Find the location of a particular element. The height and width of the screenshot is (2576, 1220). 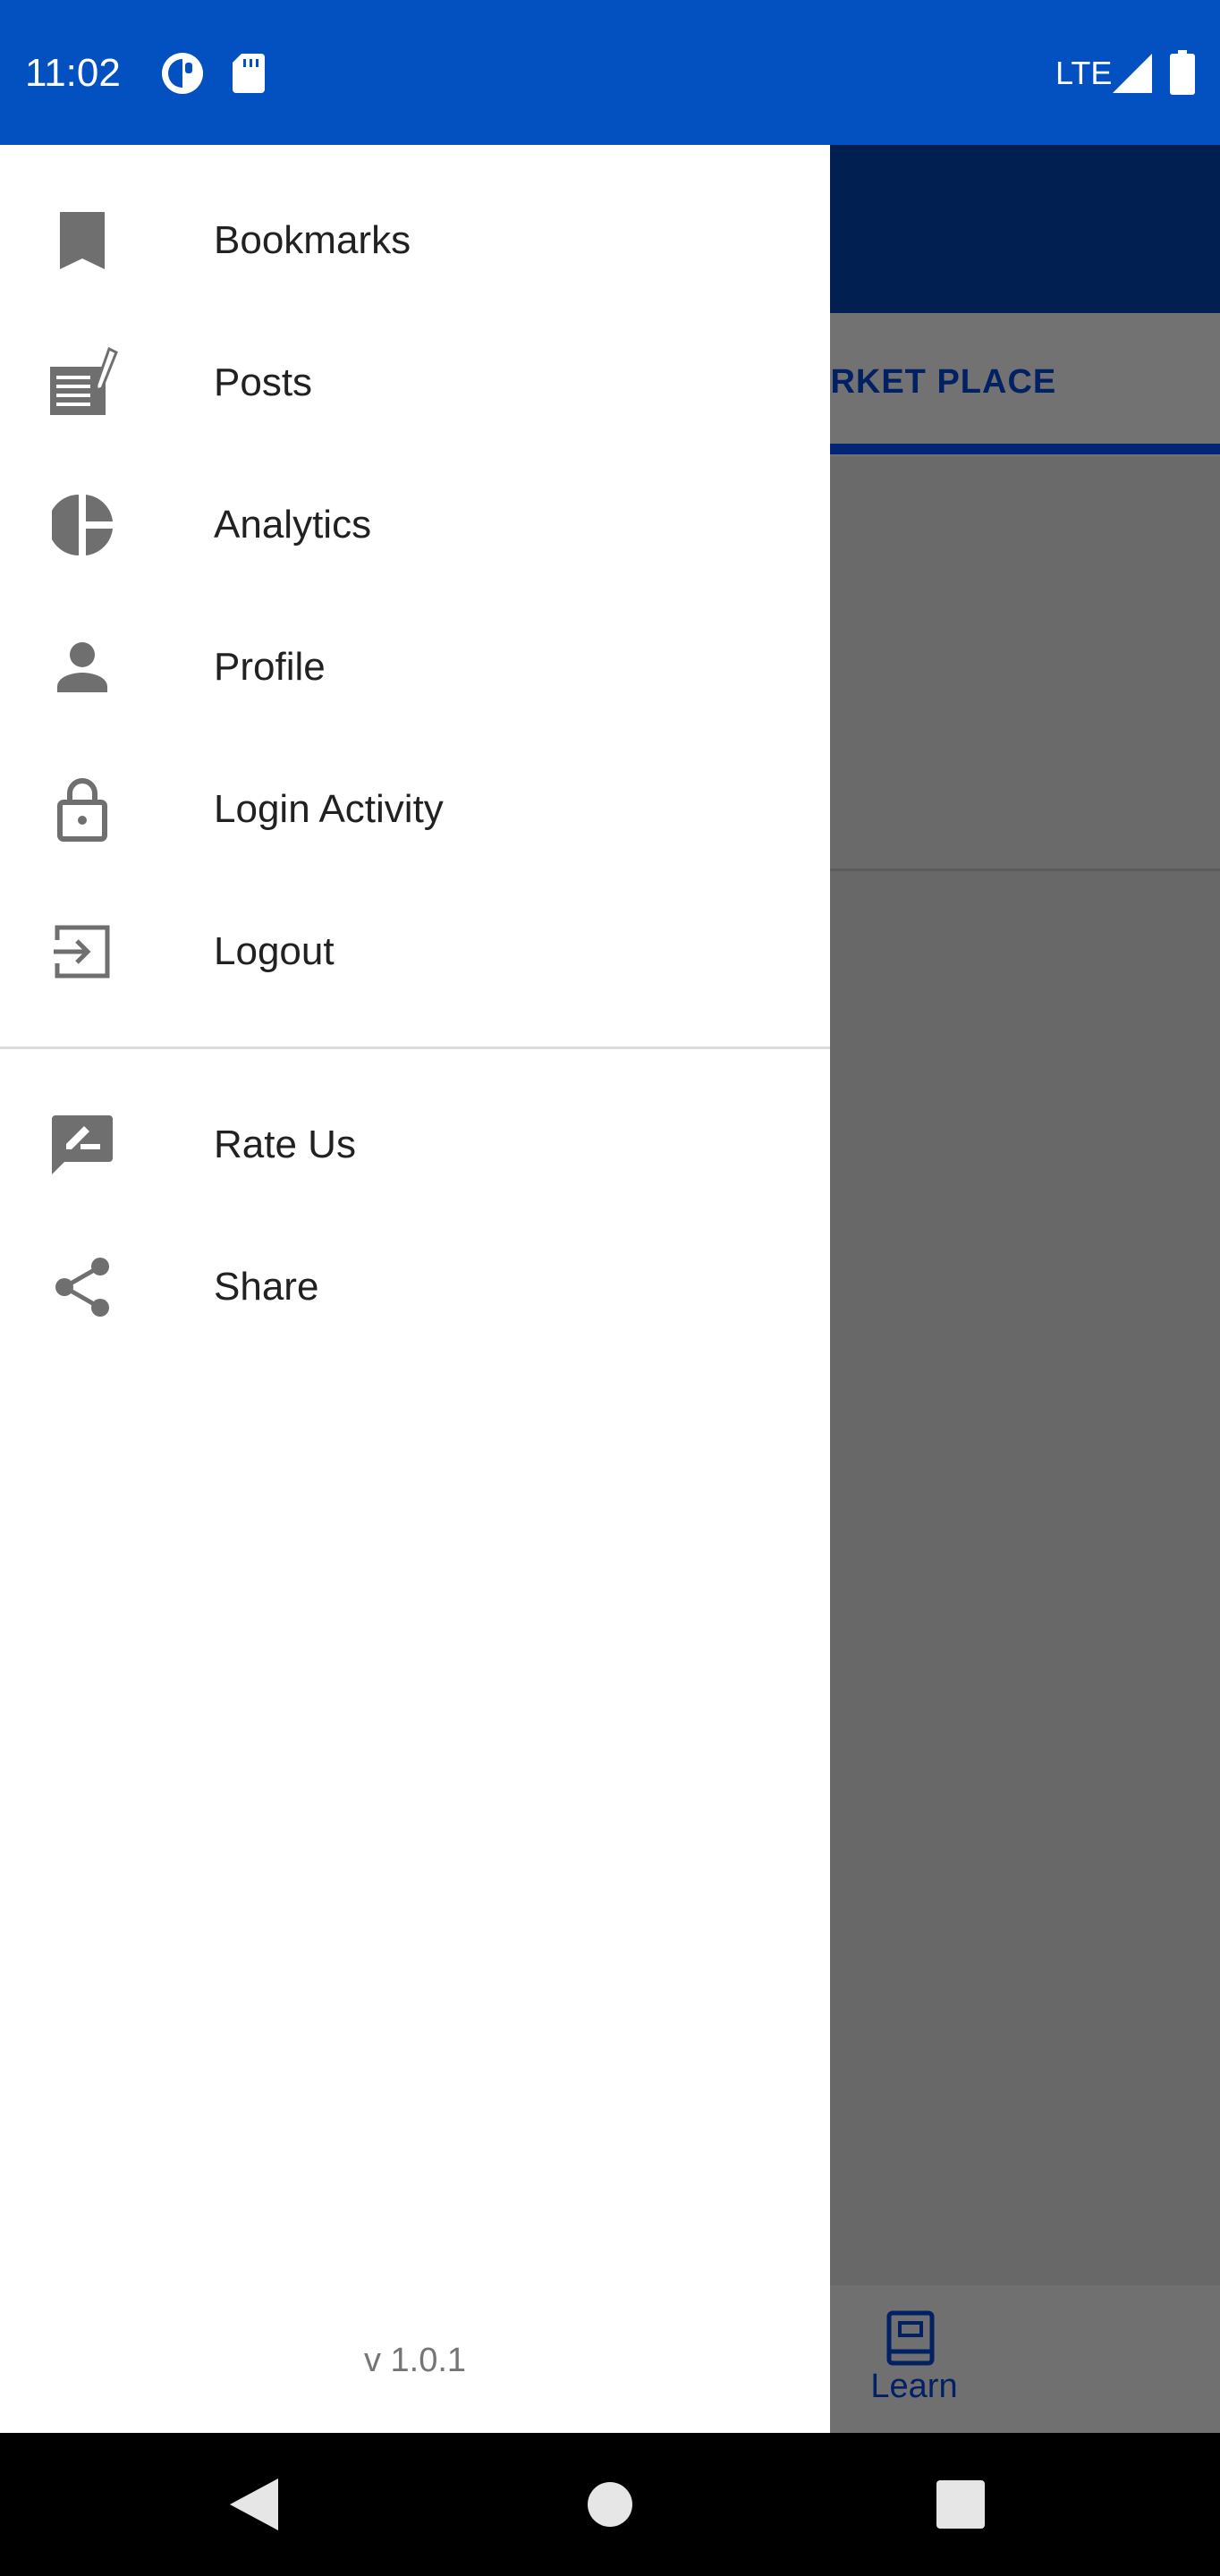

home-icon is located at coordinates (610, 2504).